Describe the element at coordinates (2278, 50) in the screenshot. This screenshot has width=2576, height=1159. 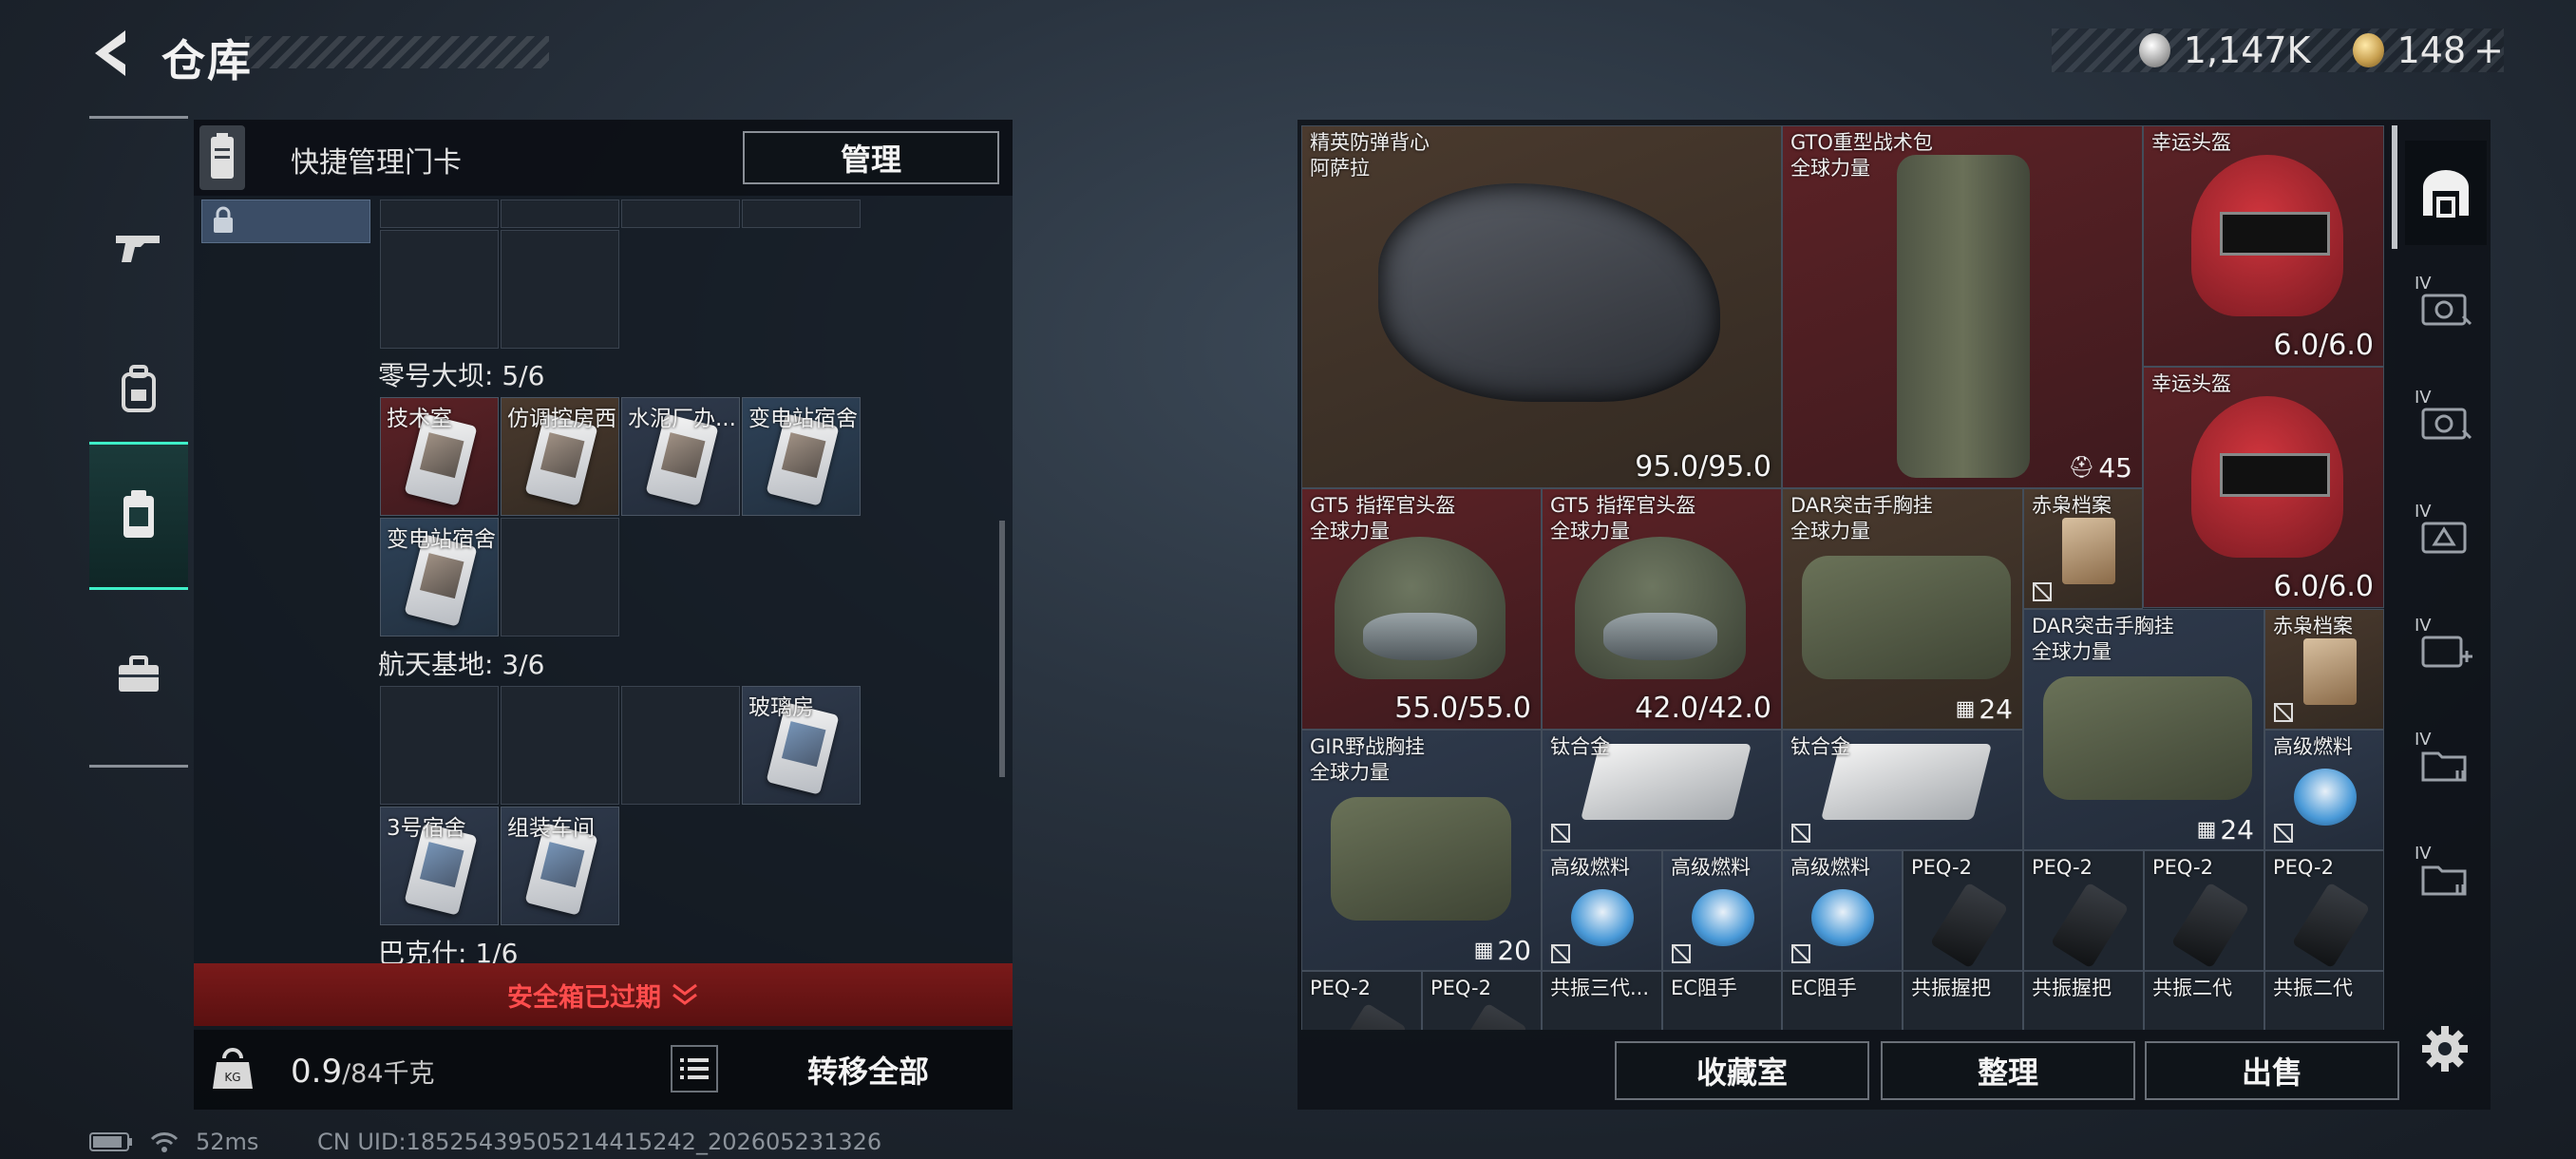
I see `currency-bar: 1,147K 148 +` at that location.